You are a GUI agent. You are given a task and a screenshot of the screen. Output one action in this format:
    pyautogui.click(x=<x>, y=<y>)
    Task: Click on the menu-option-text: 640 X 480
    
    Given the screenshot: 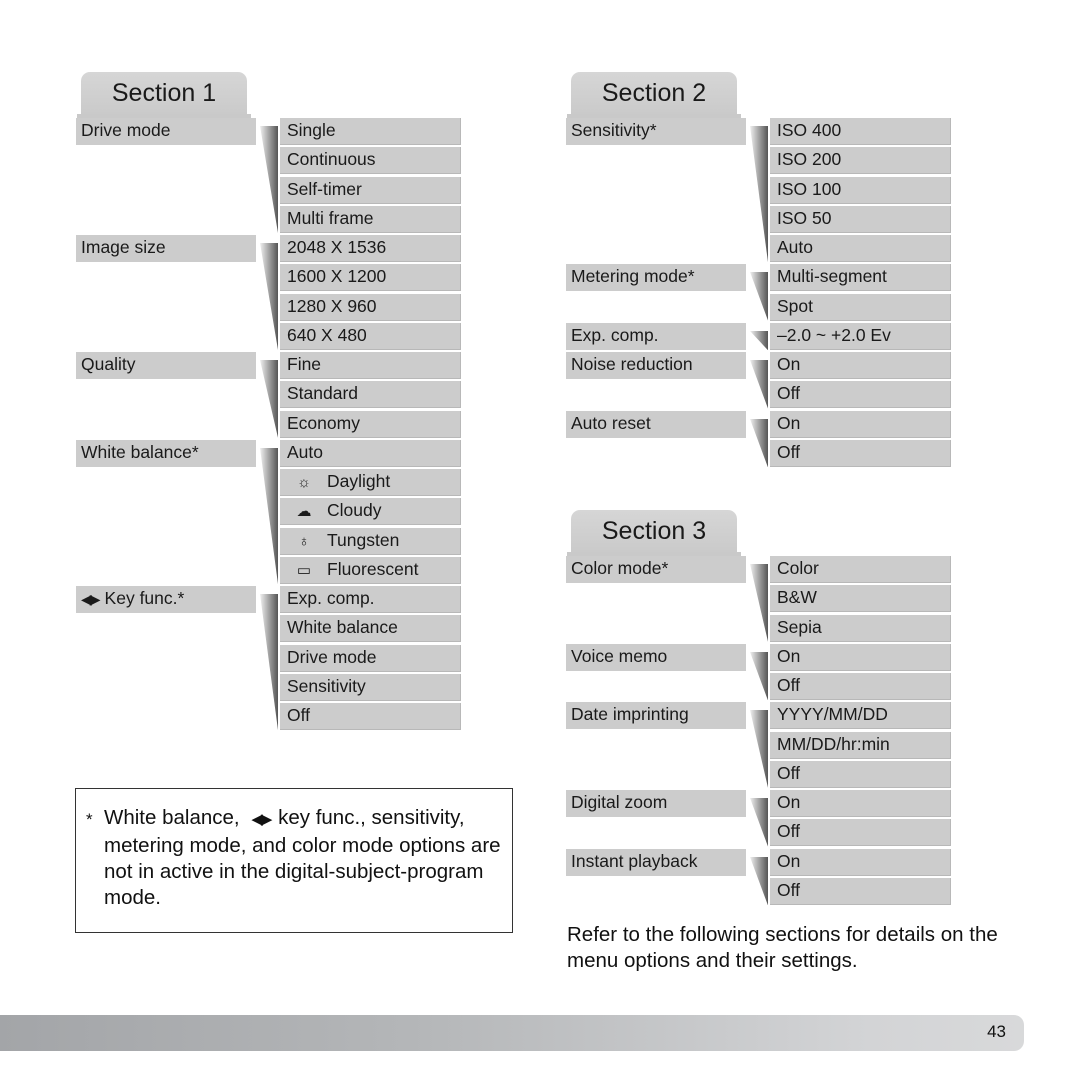 What is the action you would take?
    pyautogui.click(x=327, y=334)
    